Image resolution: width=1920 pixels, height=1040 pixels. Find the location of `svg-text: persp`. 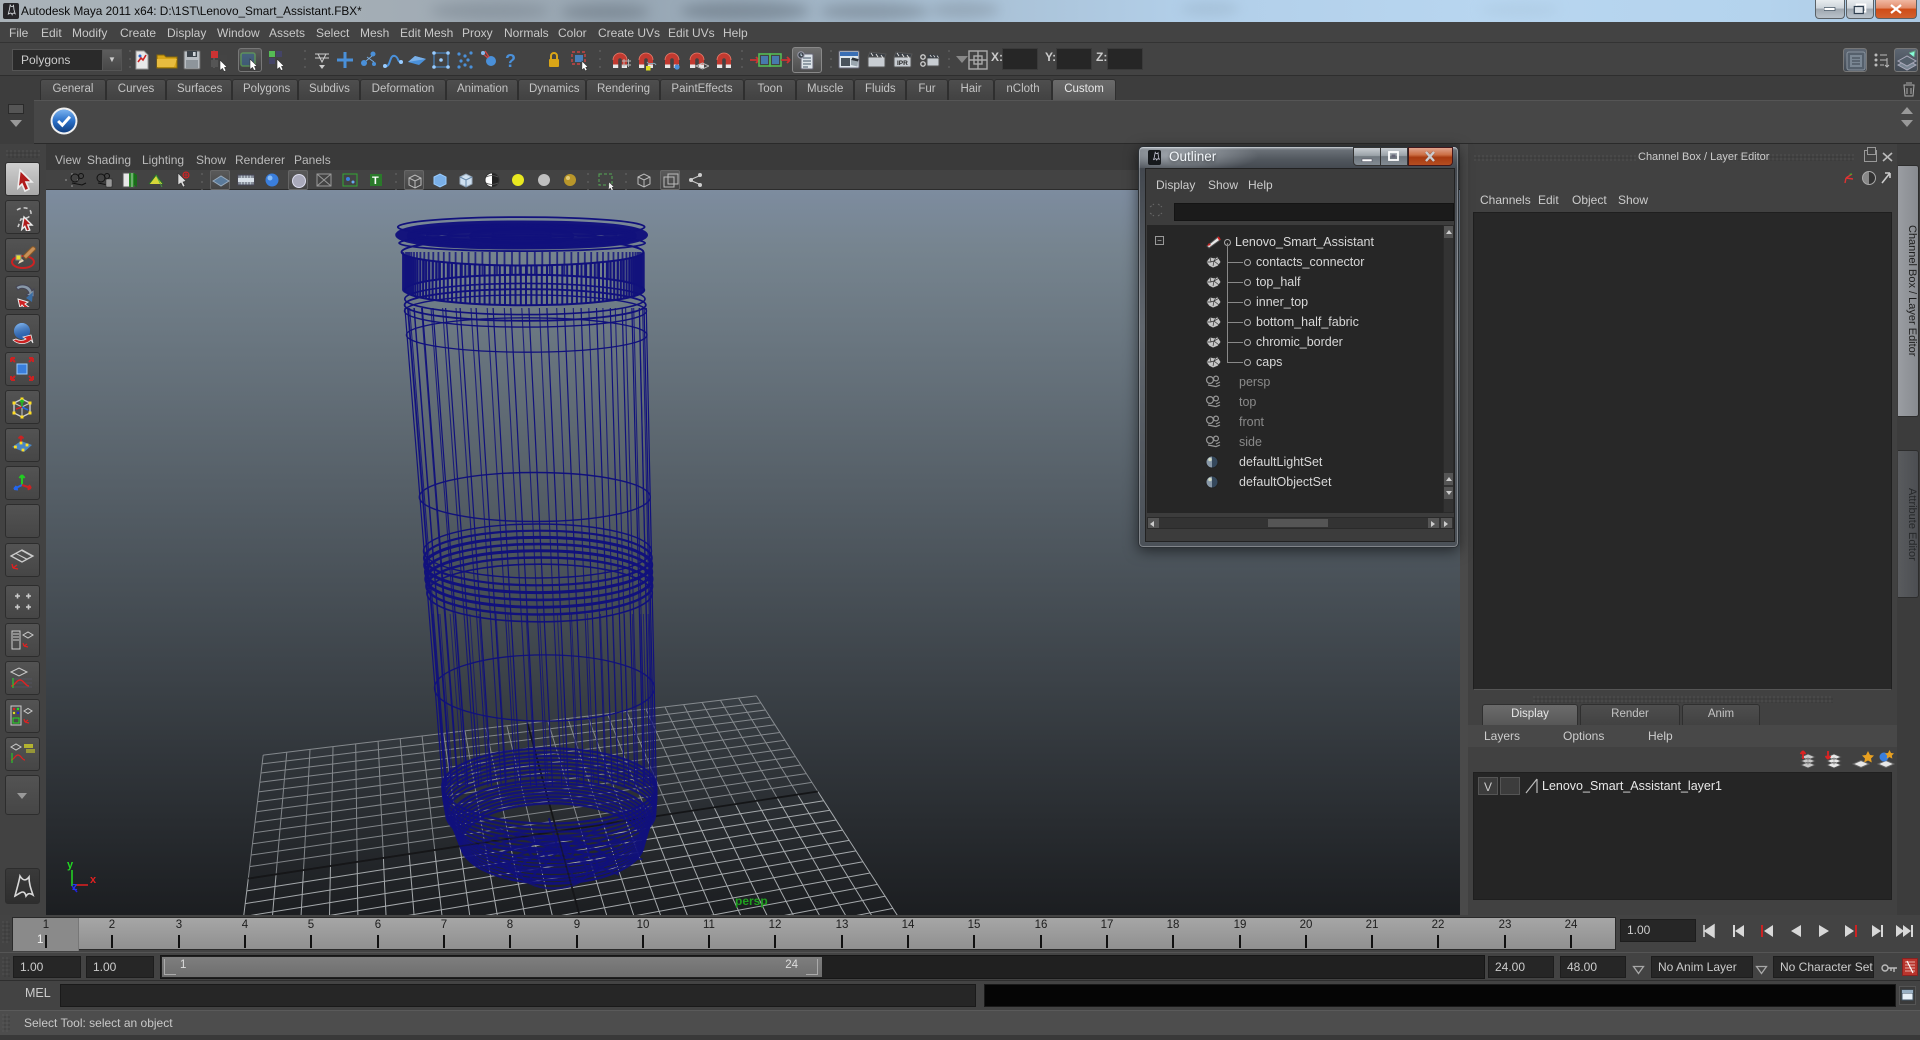

svg-text: persp is located at coordinates (751, 901).